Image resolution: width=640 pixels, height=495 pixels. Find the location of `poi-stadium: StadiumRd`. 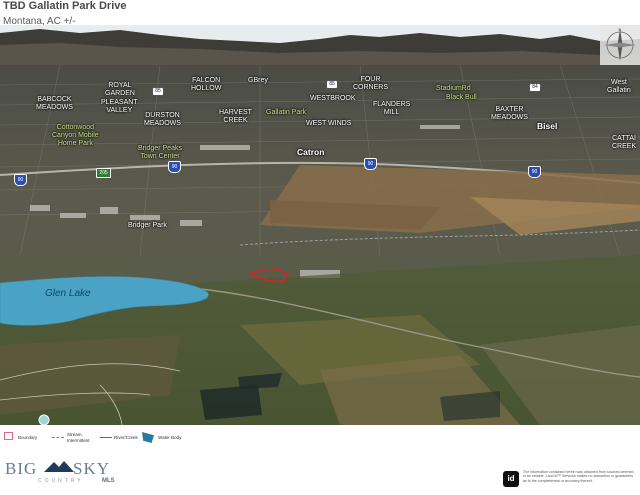

poi-stadium: StadiumRd is located at coordinates (453, 88).